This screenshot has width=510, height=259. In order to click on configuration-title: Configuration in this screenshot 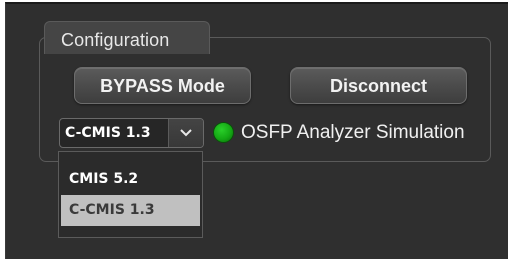, I will do `click(115, 40)`.